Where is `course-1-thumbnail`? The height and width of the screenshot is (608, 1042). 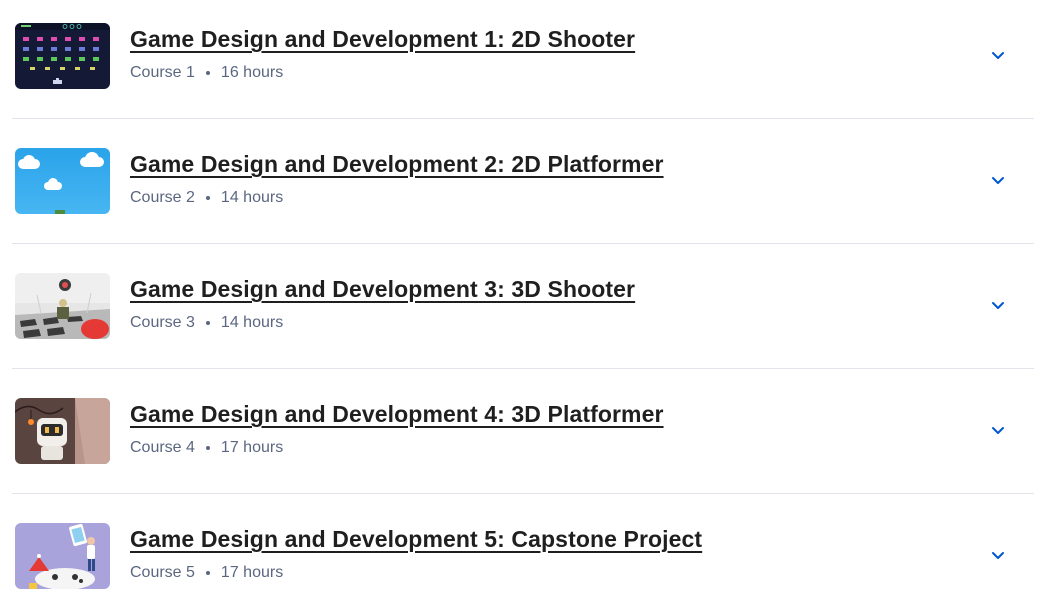
course-1-thumbnail is located at coordinates (62, 56).